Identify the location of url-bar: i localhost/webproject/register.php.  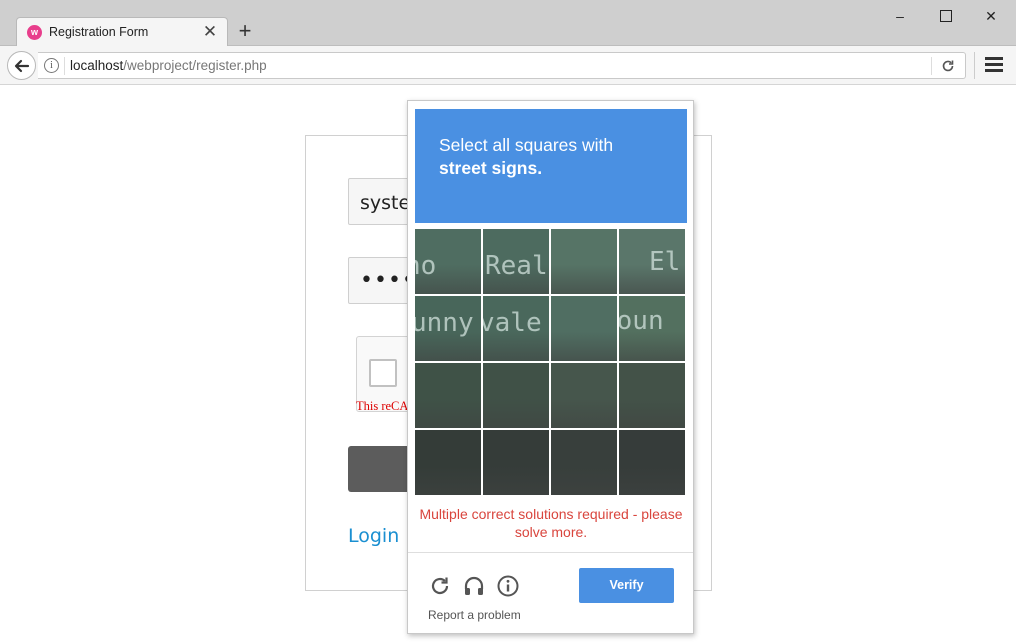
(502, 65).